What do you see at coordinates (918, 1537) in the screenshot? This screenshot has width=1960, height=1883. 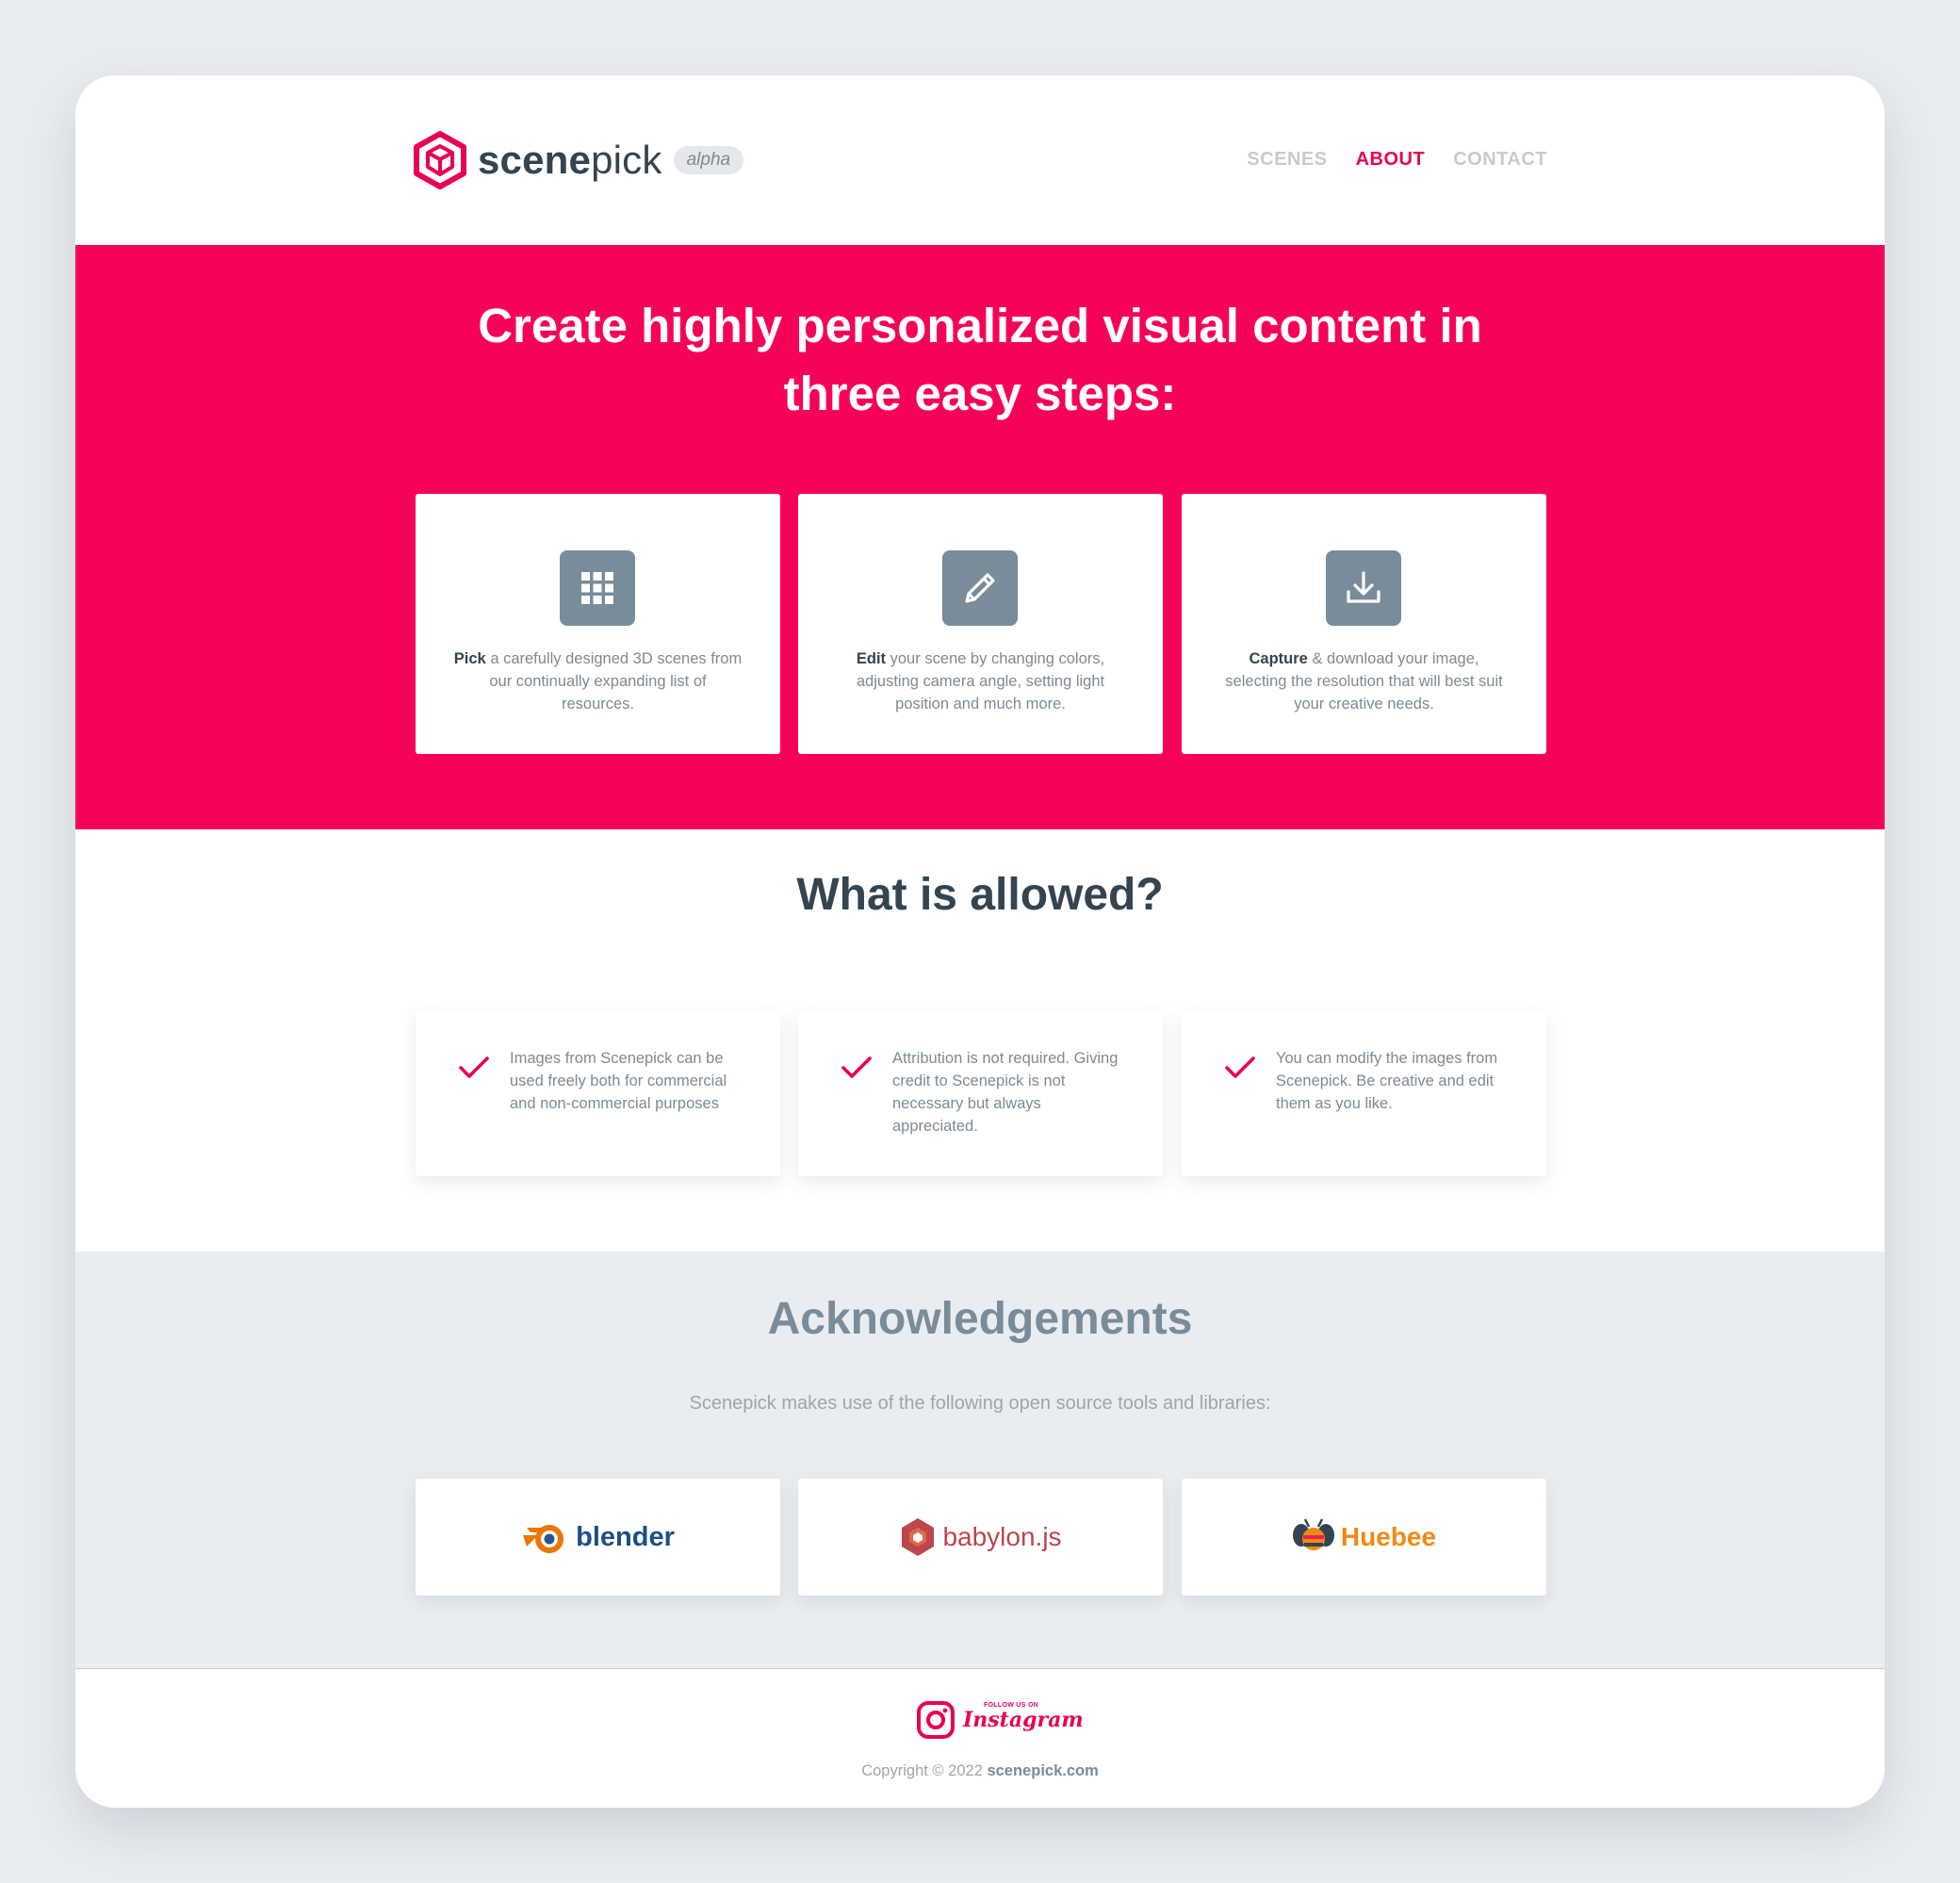 I see `babylon-logo-icon` at bounding box center [918, 1537].